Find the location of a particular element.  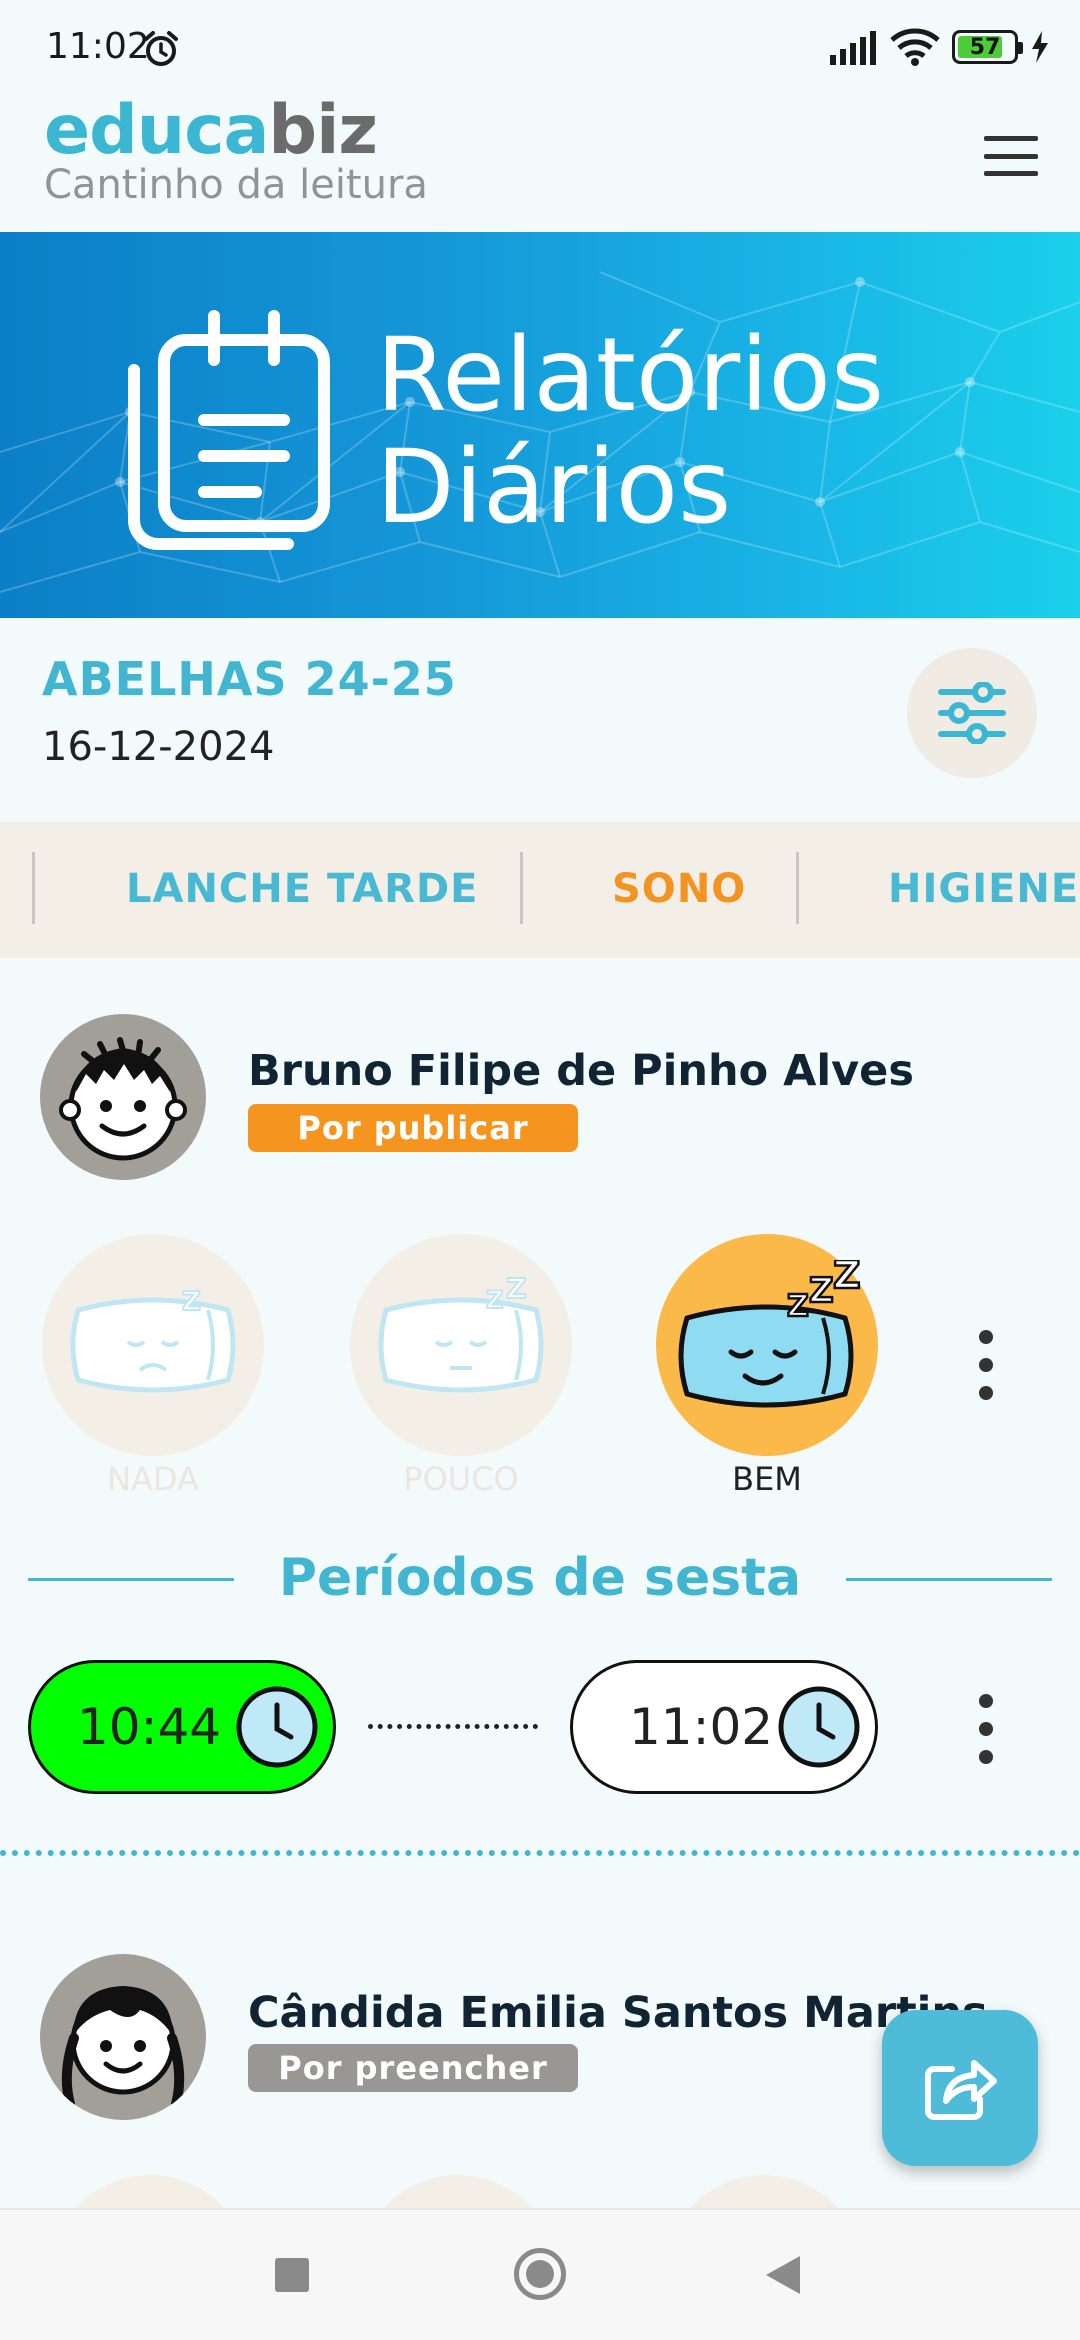

home-icon is located at coordinates (540, 2274).